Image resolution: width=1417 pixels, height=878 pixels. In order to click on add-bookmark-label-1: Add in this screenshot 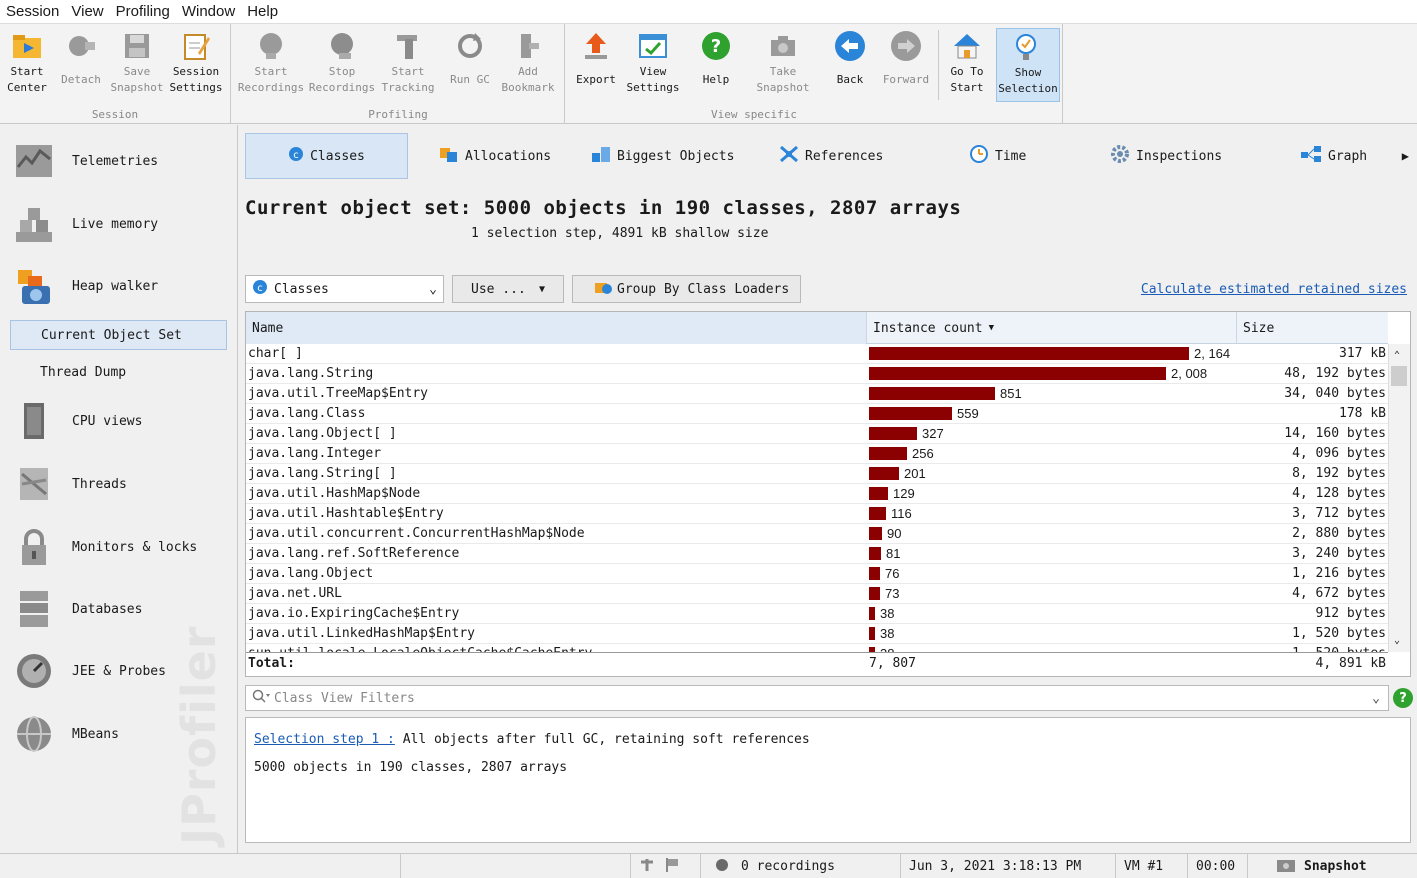, I will do `click(528, 71)`.